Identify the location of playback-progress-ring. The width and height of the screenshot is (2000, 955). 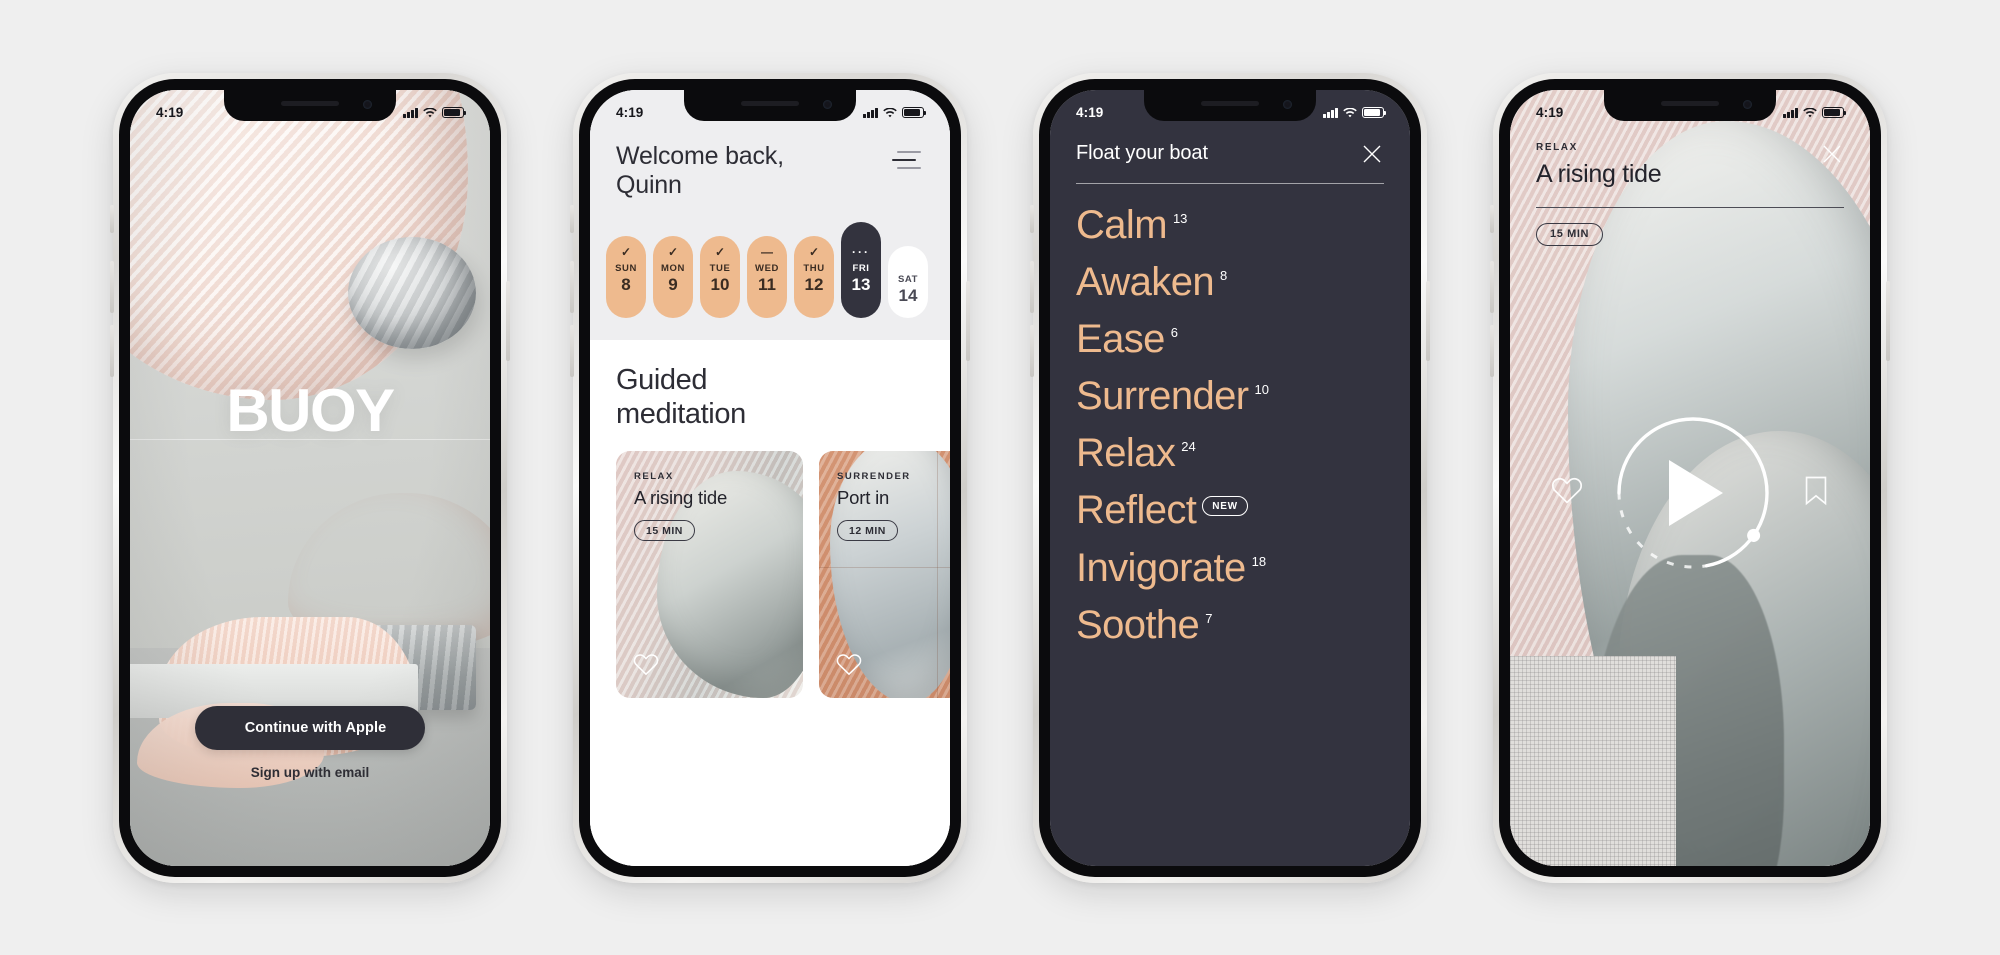
(1693, 493).